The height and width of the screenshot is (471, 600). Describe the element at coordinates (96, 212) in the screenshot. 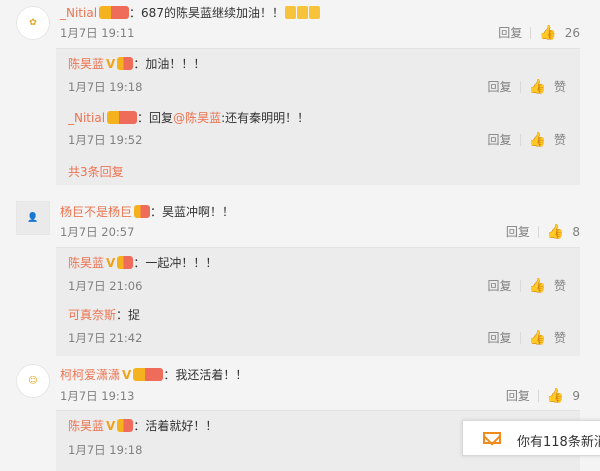

I see `comment-username: 杨巨不是杨巨` at that location.